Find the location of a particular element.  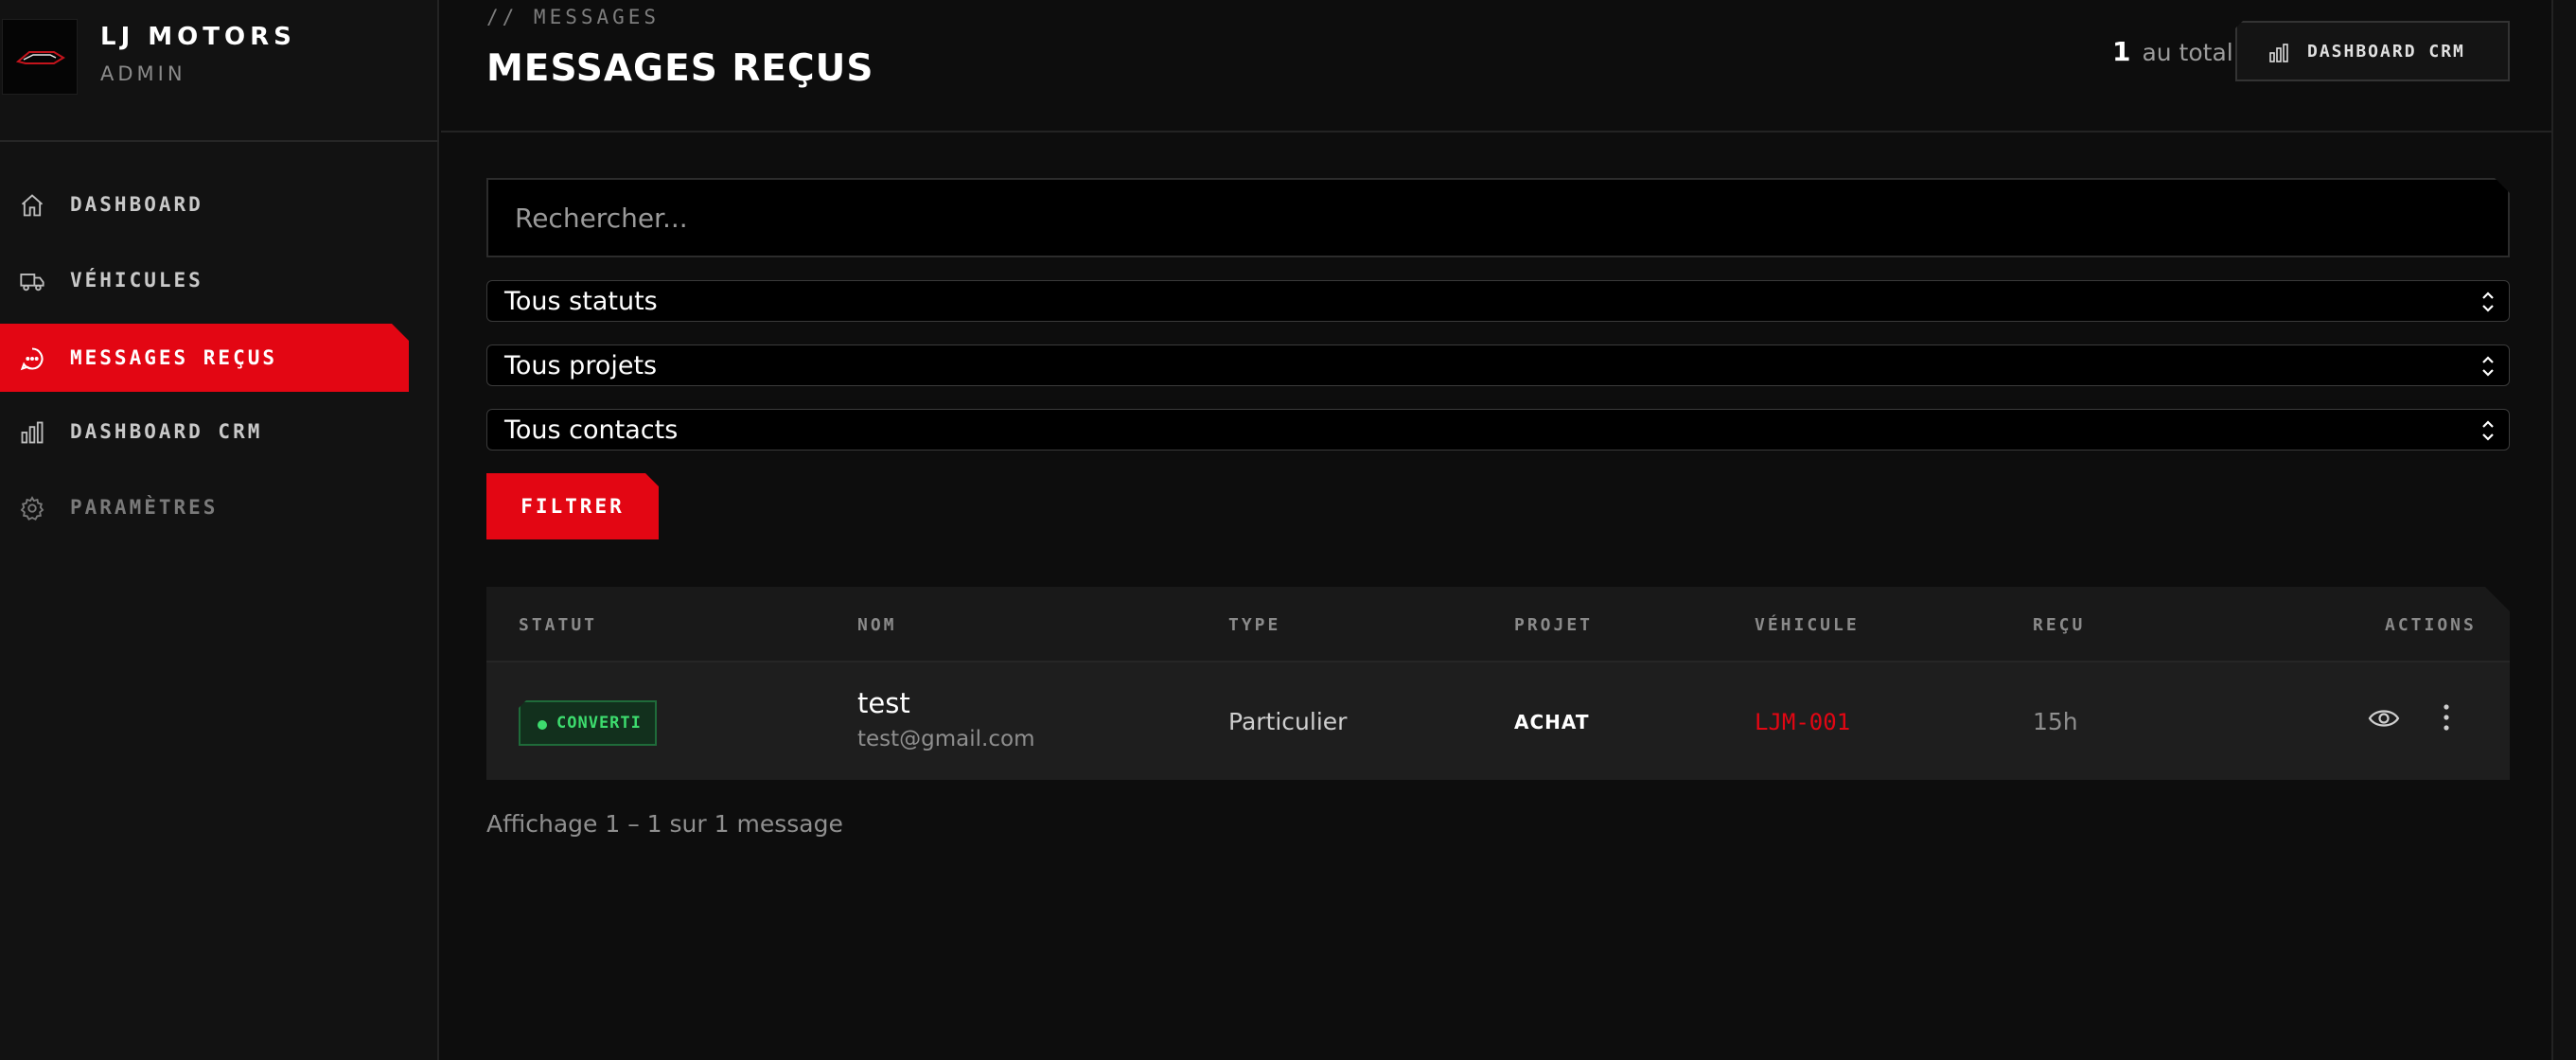

message-icon is located at coordinates (32, 358).